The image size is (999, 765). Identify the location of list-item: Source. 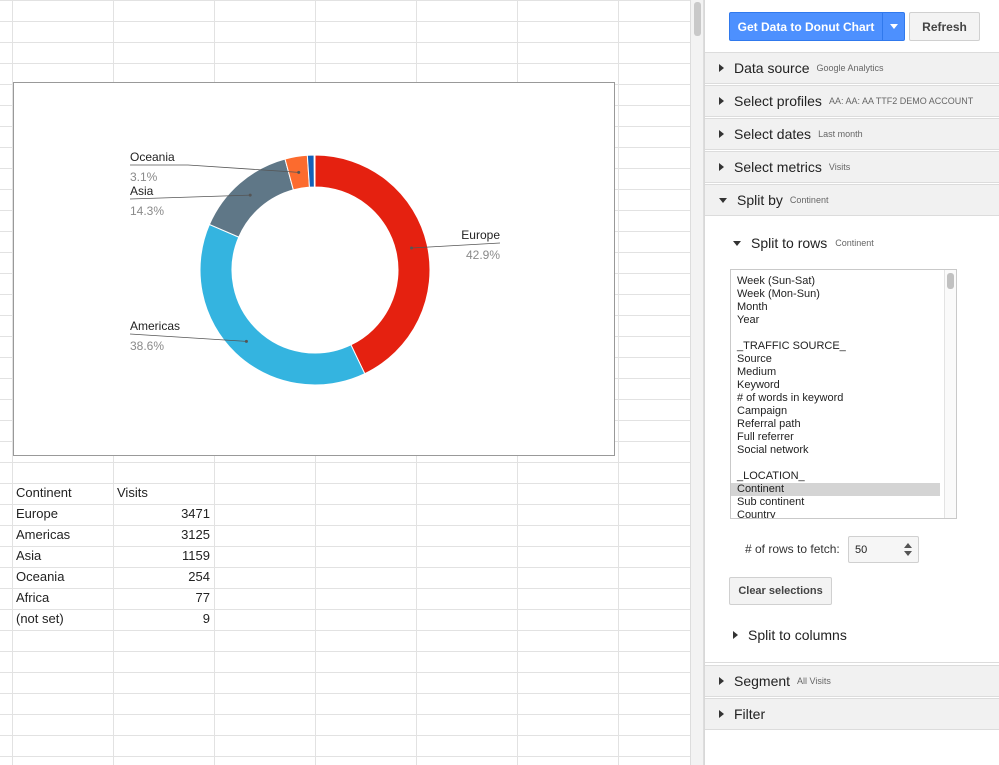
(835, 359).